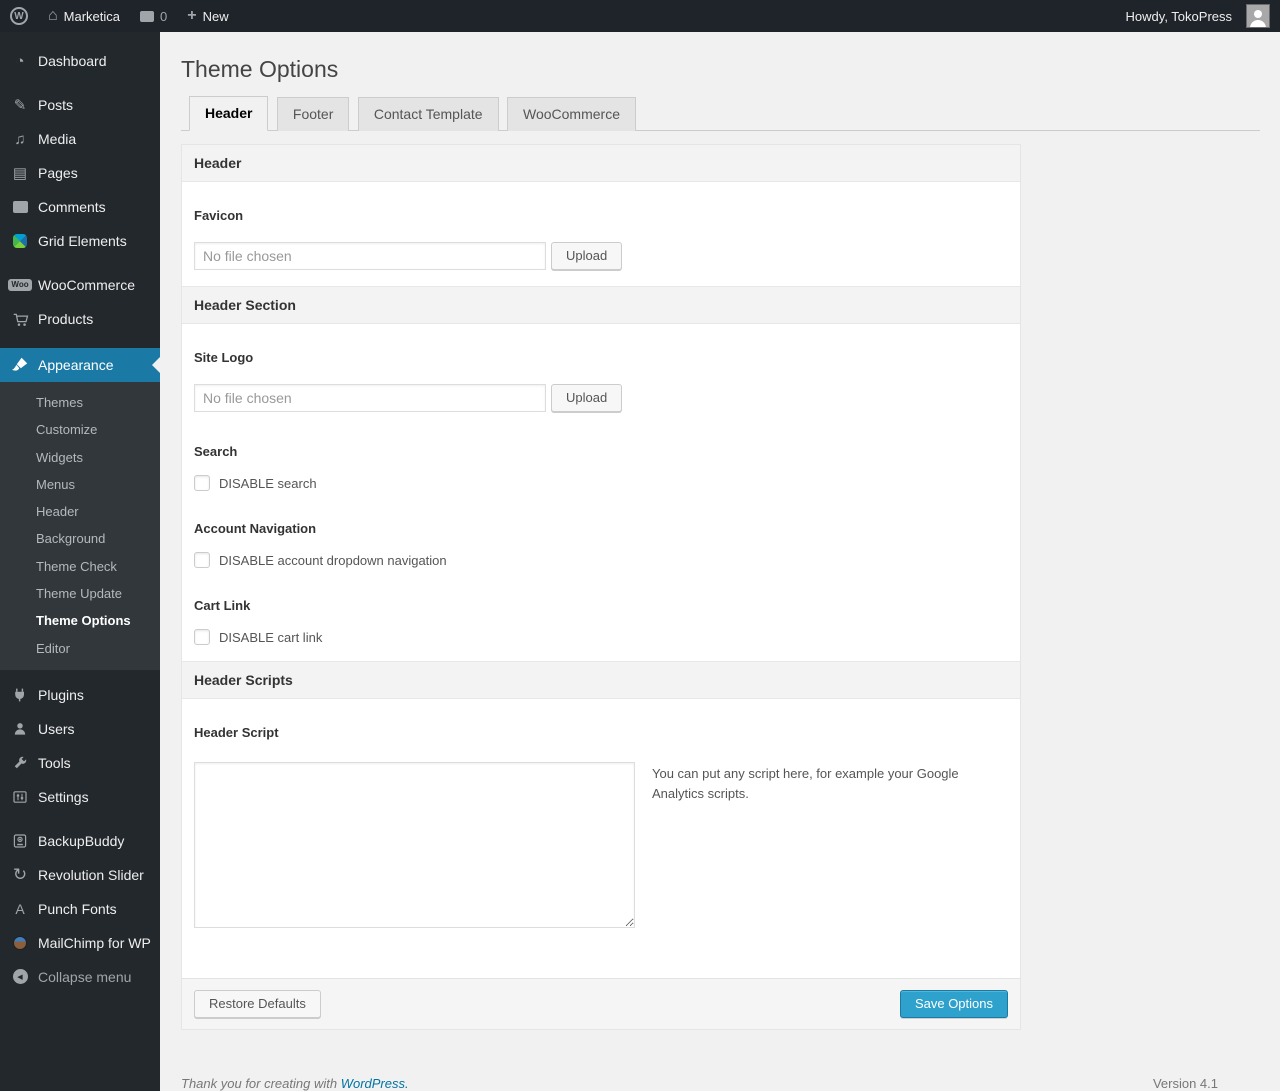 The image size is (1280, 1091). What do you see at coordinates (236, 732) in the screenshot?
I see `header-script-label: Header Script` at bounding box center [236, 732].